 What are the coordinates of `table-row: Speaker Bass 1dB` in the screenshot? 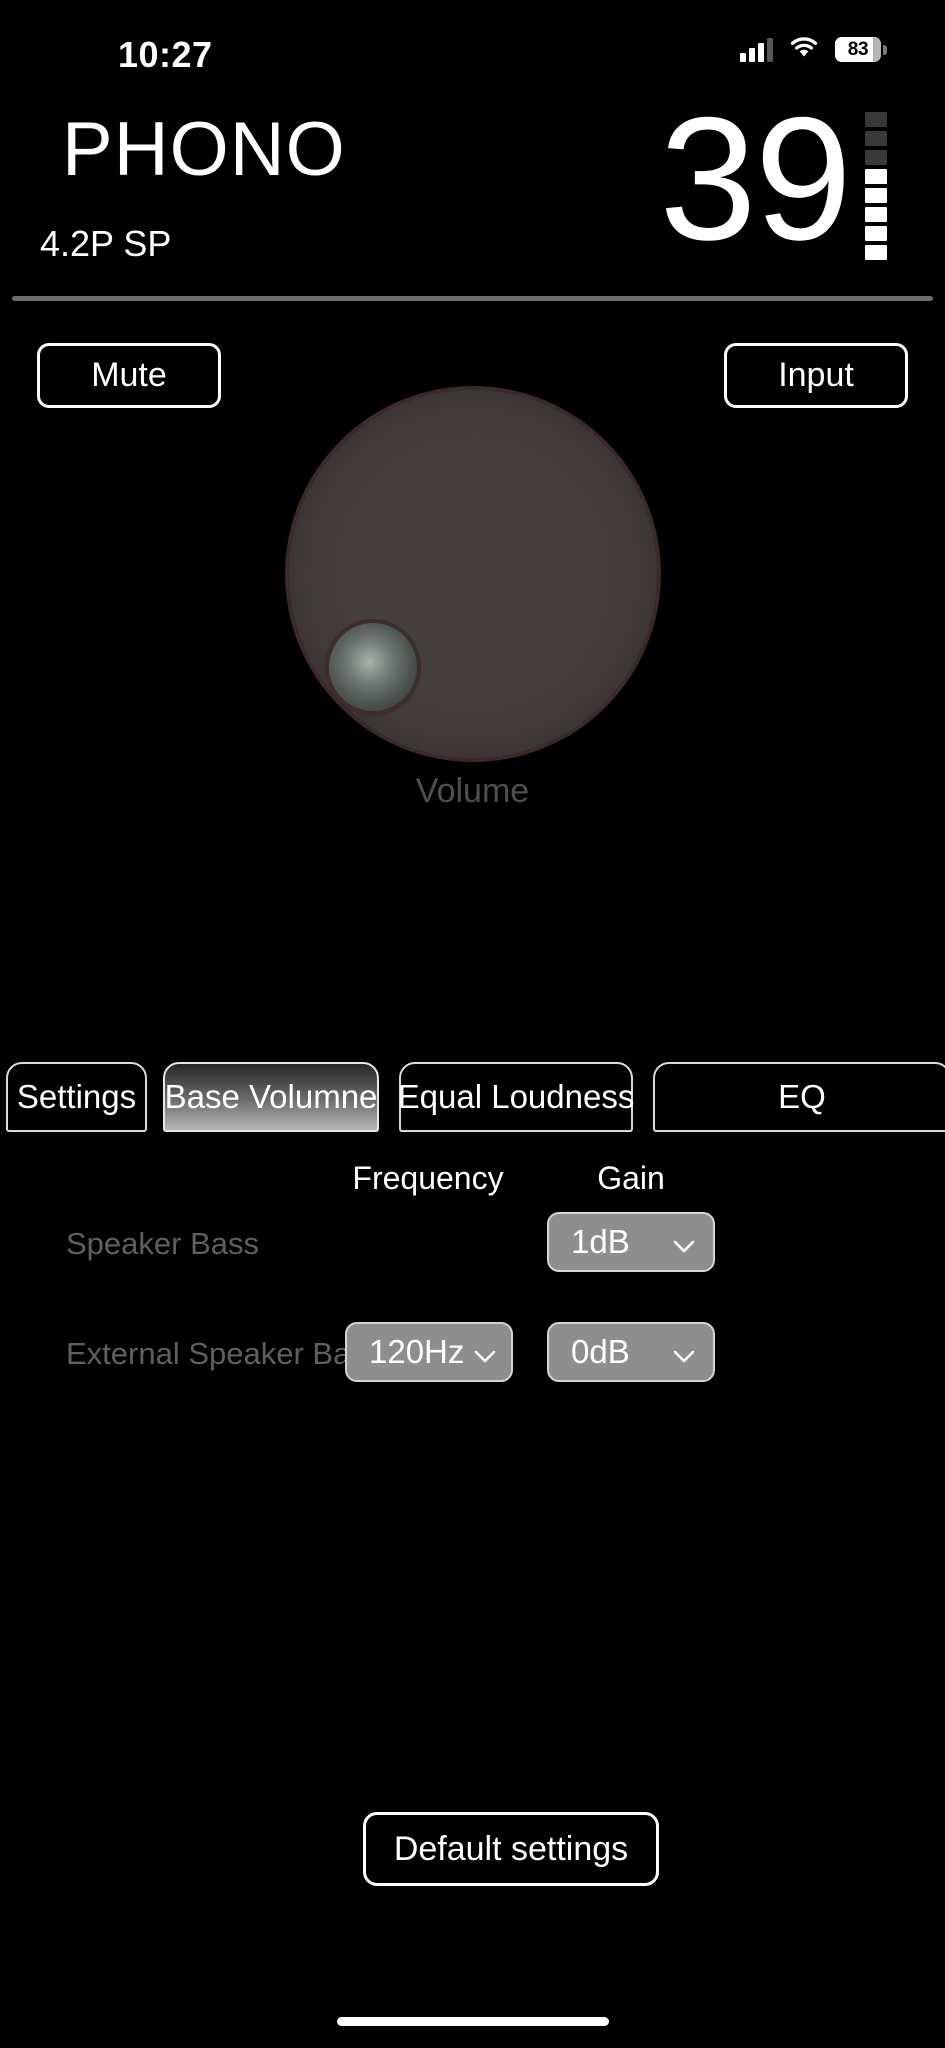 It's located at (472, 1242).